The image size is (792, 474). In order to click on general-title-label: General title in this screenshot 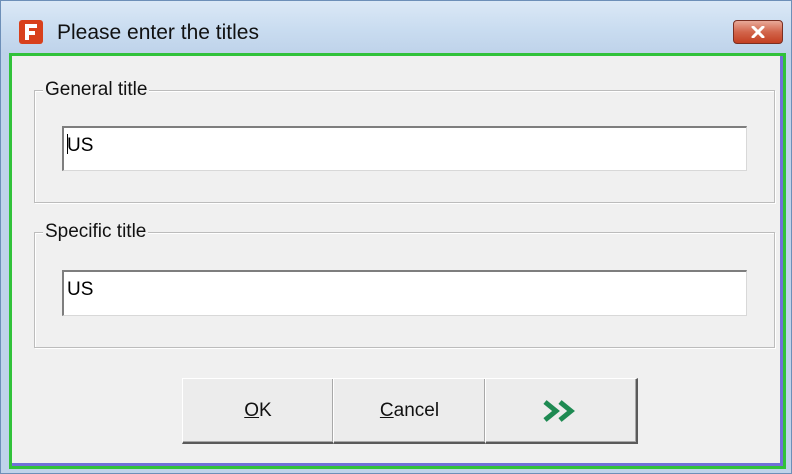, I will do `click(96, 90)`.